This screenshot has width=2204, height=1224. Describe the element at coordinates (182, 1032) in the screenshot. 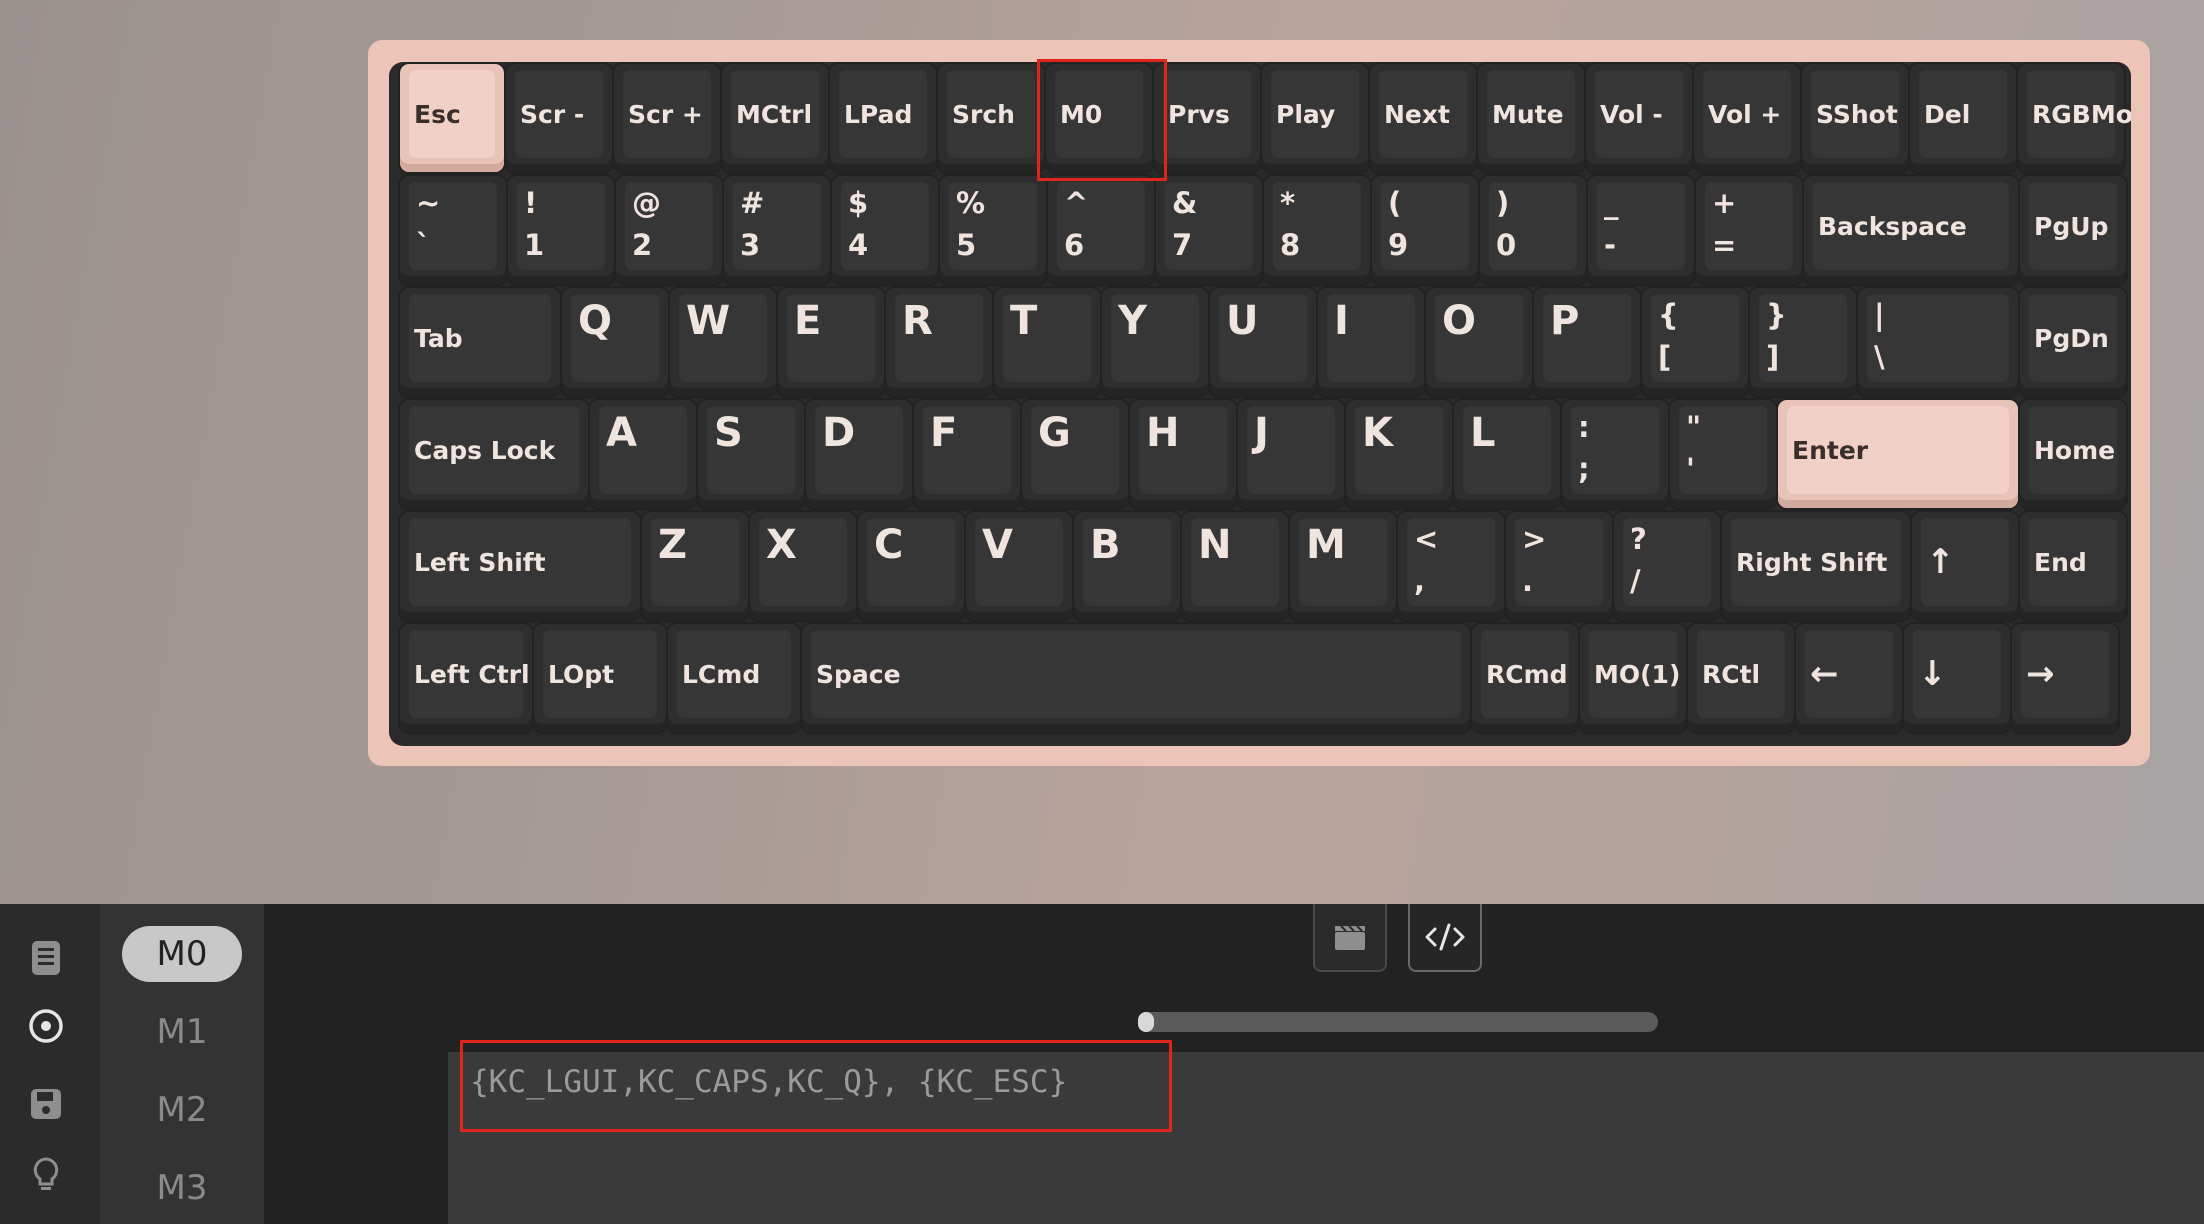

I see `layer-item-m1: M1` at that location.